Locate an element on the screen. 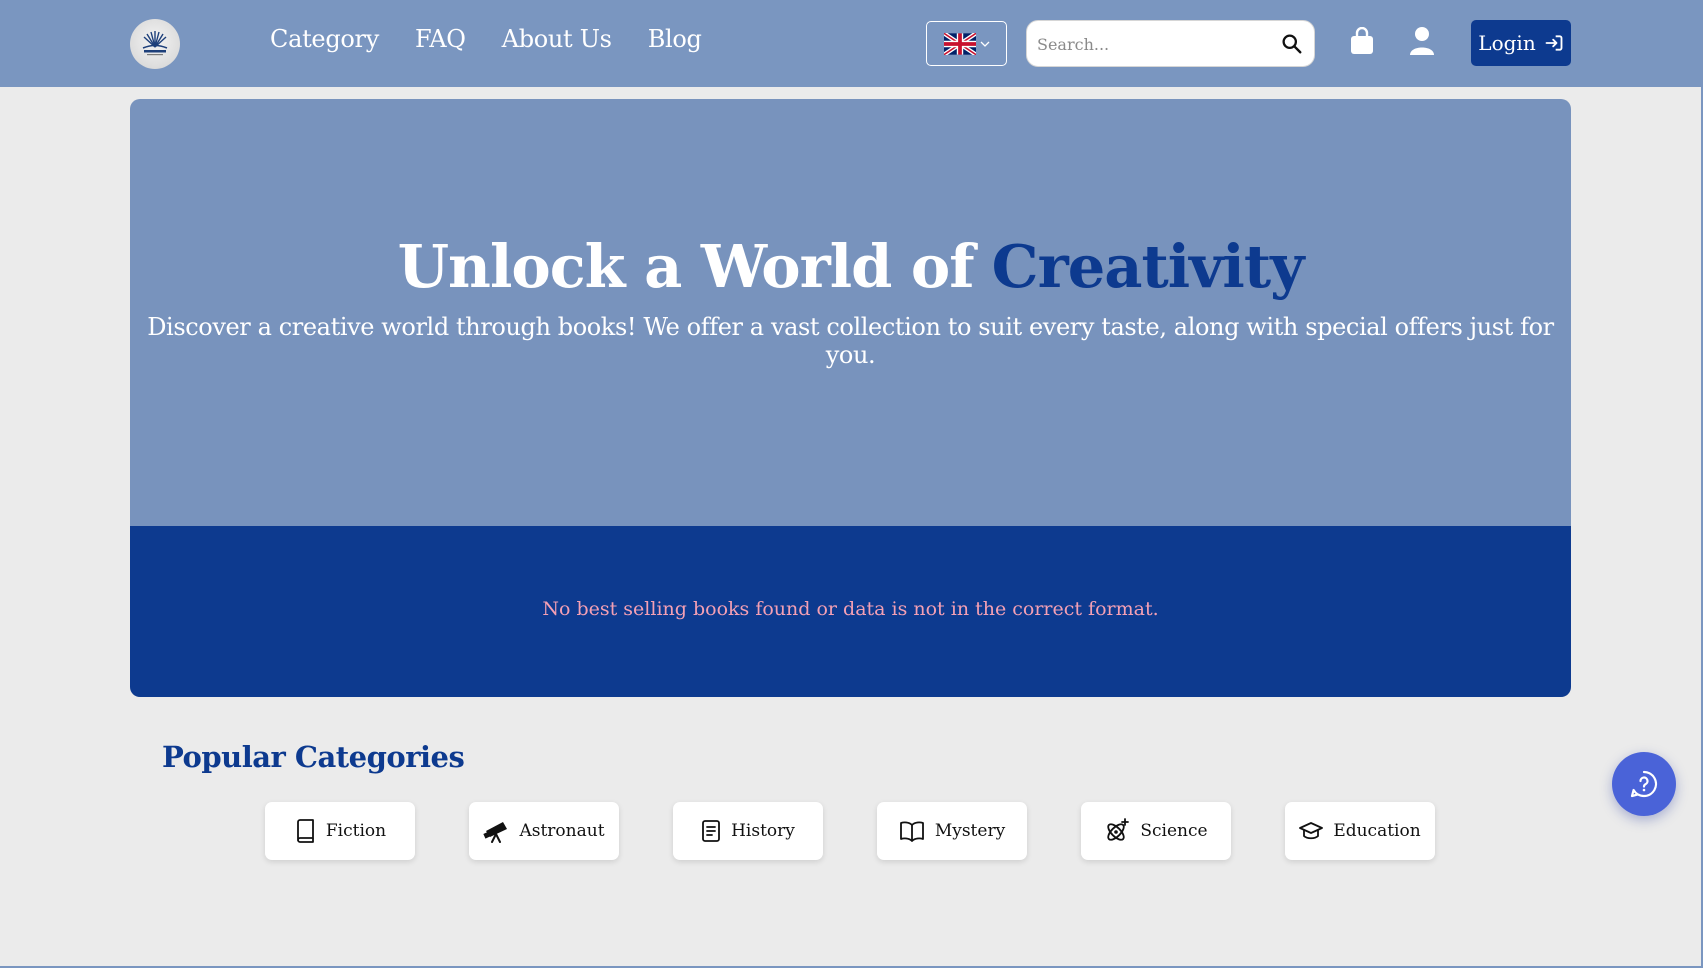 The width and height of the screenshot is (1703, 968). nav-link-category: Category is located at coordinates (324, 39).